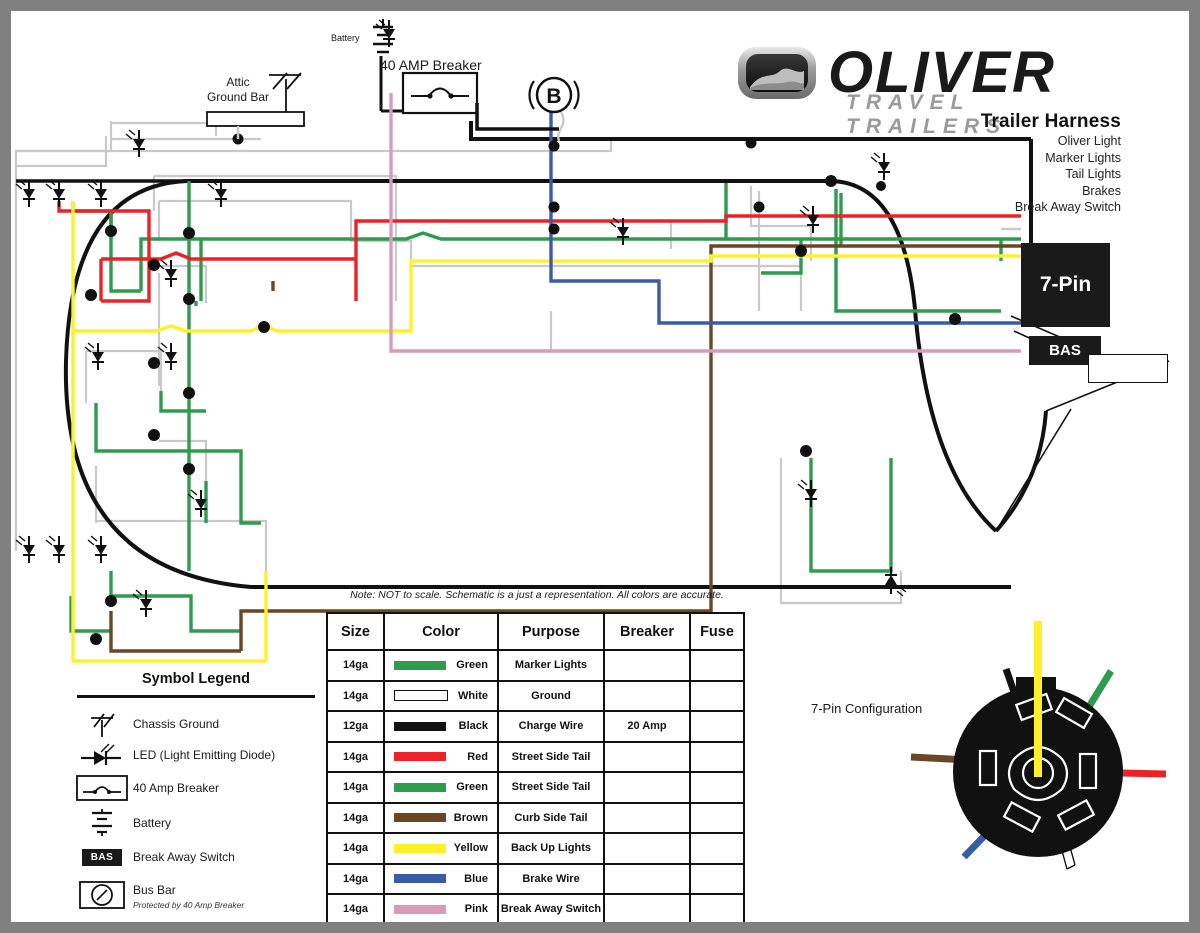 Image resolution: width=1200 pixels, height=933 pixels. Describe the element at coordinates (472, 787) in the screenshot. I see `color-name: Green` at that location.